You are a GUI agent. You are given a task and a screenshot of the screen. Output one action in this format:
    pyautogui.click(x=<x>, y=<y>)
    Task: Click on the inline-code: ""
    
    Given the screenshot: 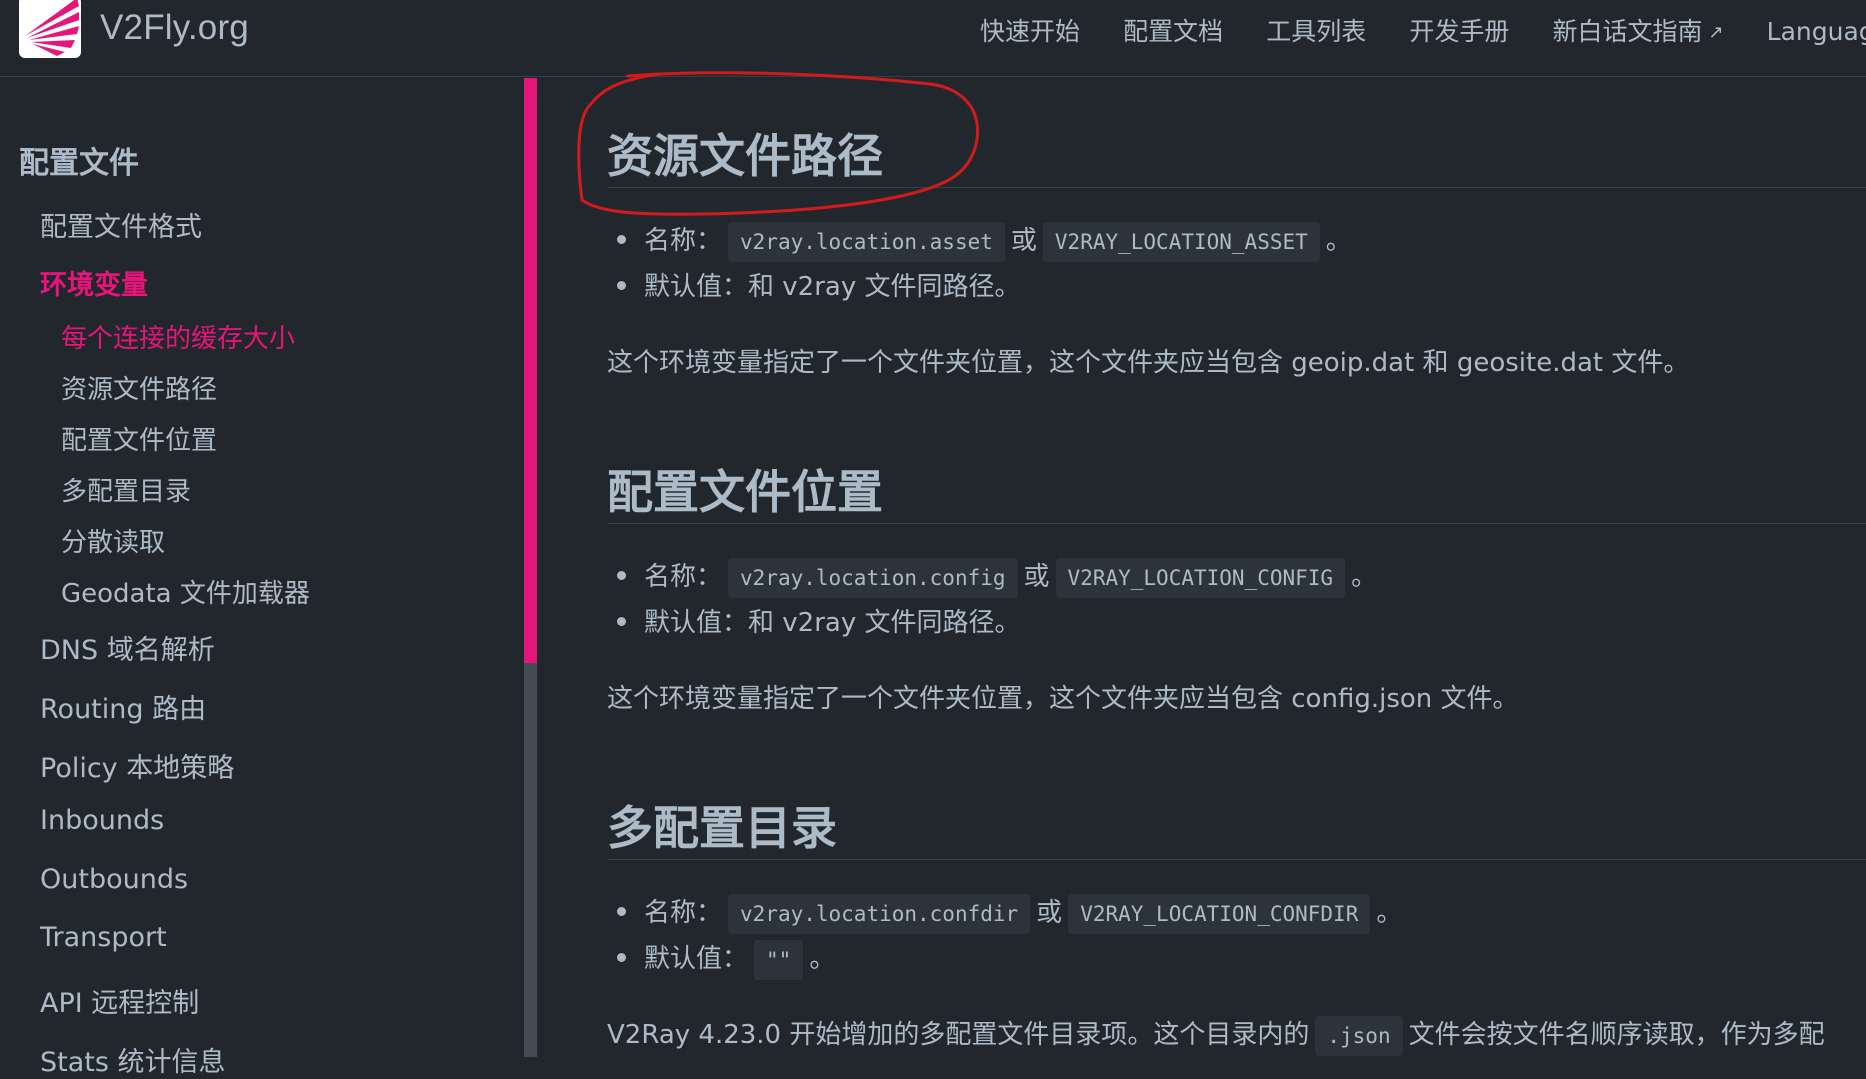 What is the action you would take?
    pyautogui.click(x=779, y=960)
    